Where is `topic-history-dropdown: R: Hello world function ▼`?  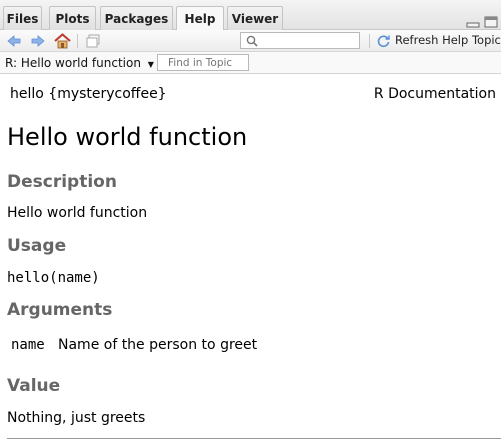 topic-history-dropdown: R: Hello world function ▼ is located at coordinates (79, 63).